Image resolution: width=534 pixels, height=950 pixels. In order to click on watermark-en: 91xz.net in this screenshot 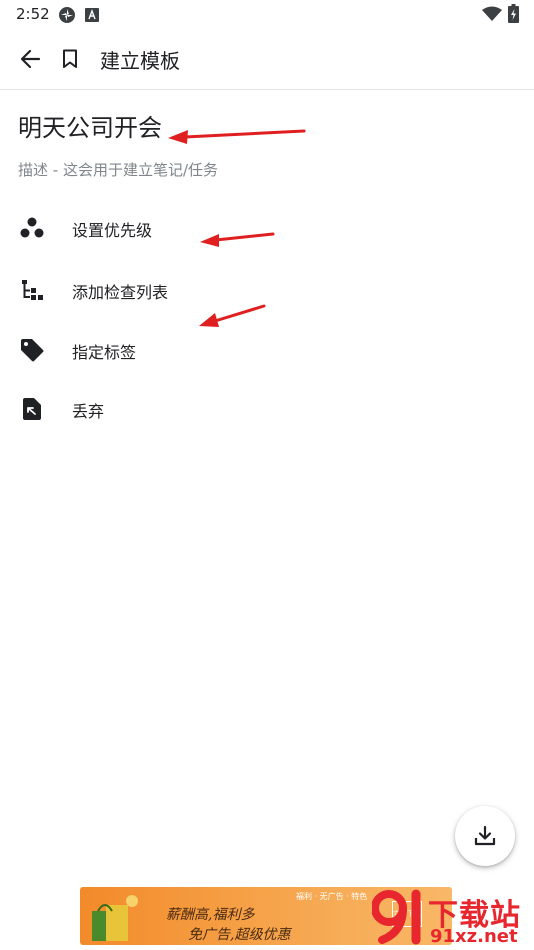, I will do `click(474, 936)`.